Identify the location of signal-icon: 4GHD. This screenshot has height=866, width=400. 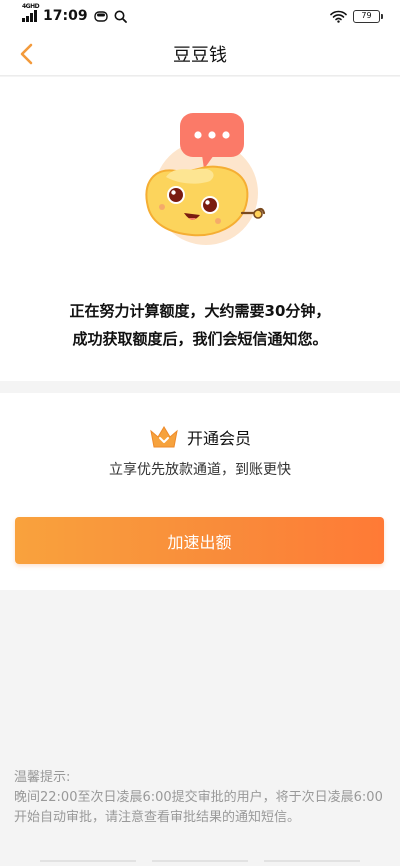
(31, 12).